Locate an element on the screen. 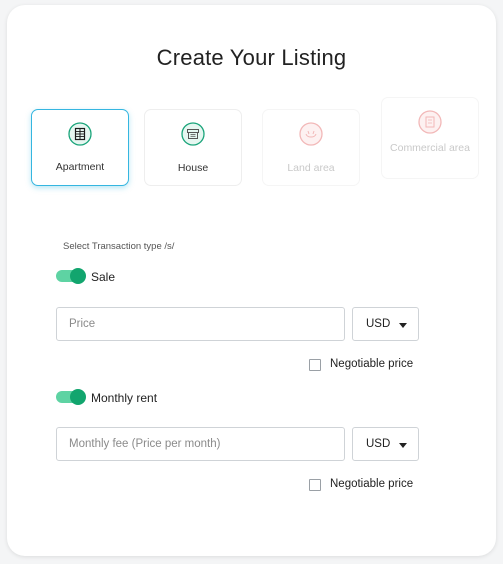 This screenshot has height=564, width=503. rent-currency-select: USD is located at coordinates (385, 444).